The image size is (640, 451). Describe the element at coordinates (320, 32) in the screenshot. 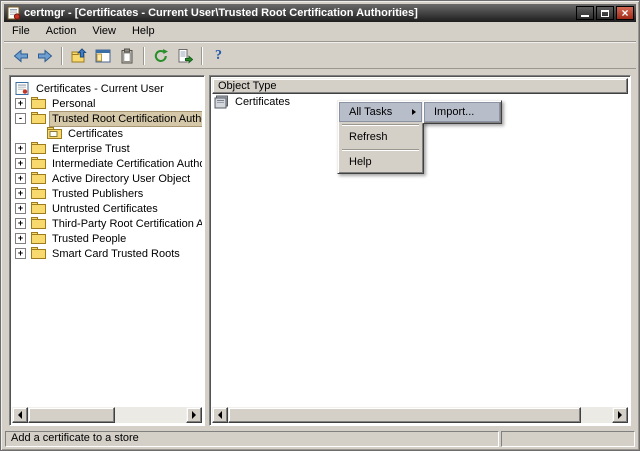

I see `menu-bar: File Action View Help` at that location.